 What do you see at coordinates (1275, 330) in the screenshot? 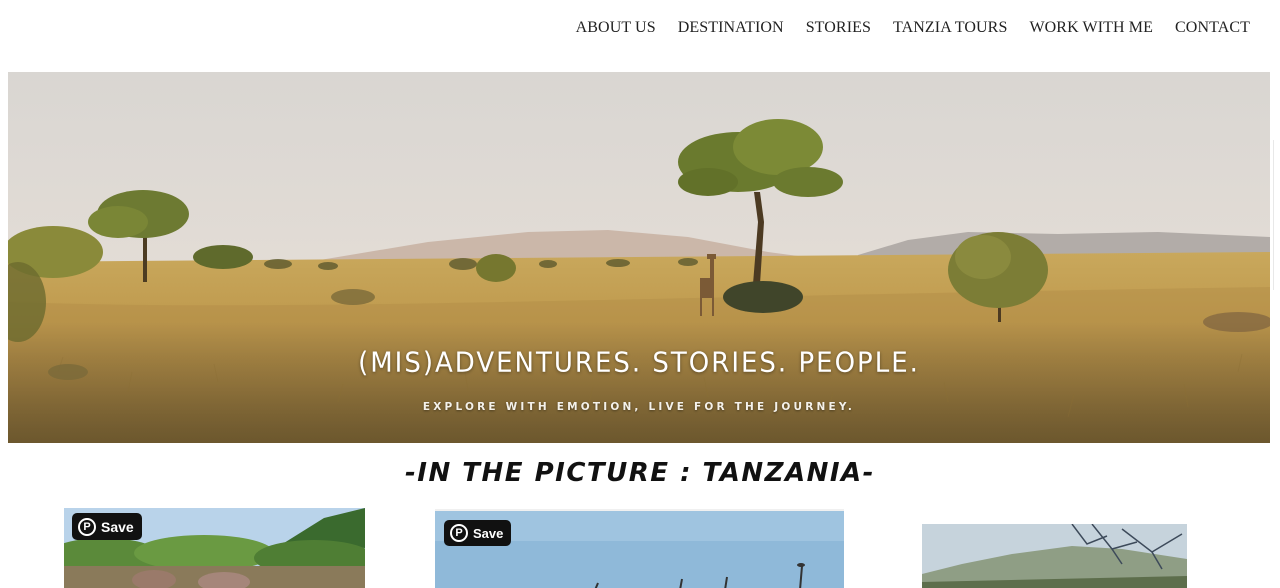
I see `scrollbar-track` at bounding box center [1275, 330].